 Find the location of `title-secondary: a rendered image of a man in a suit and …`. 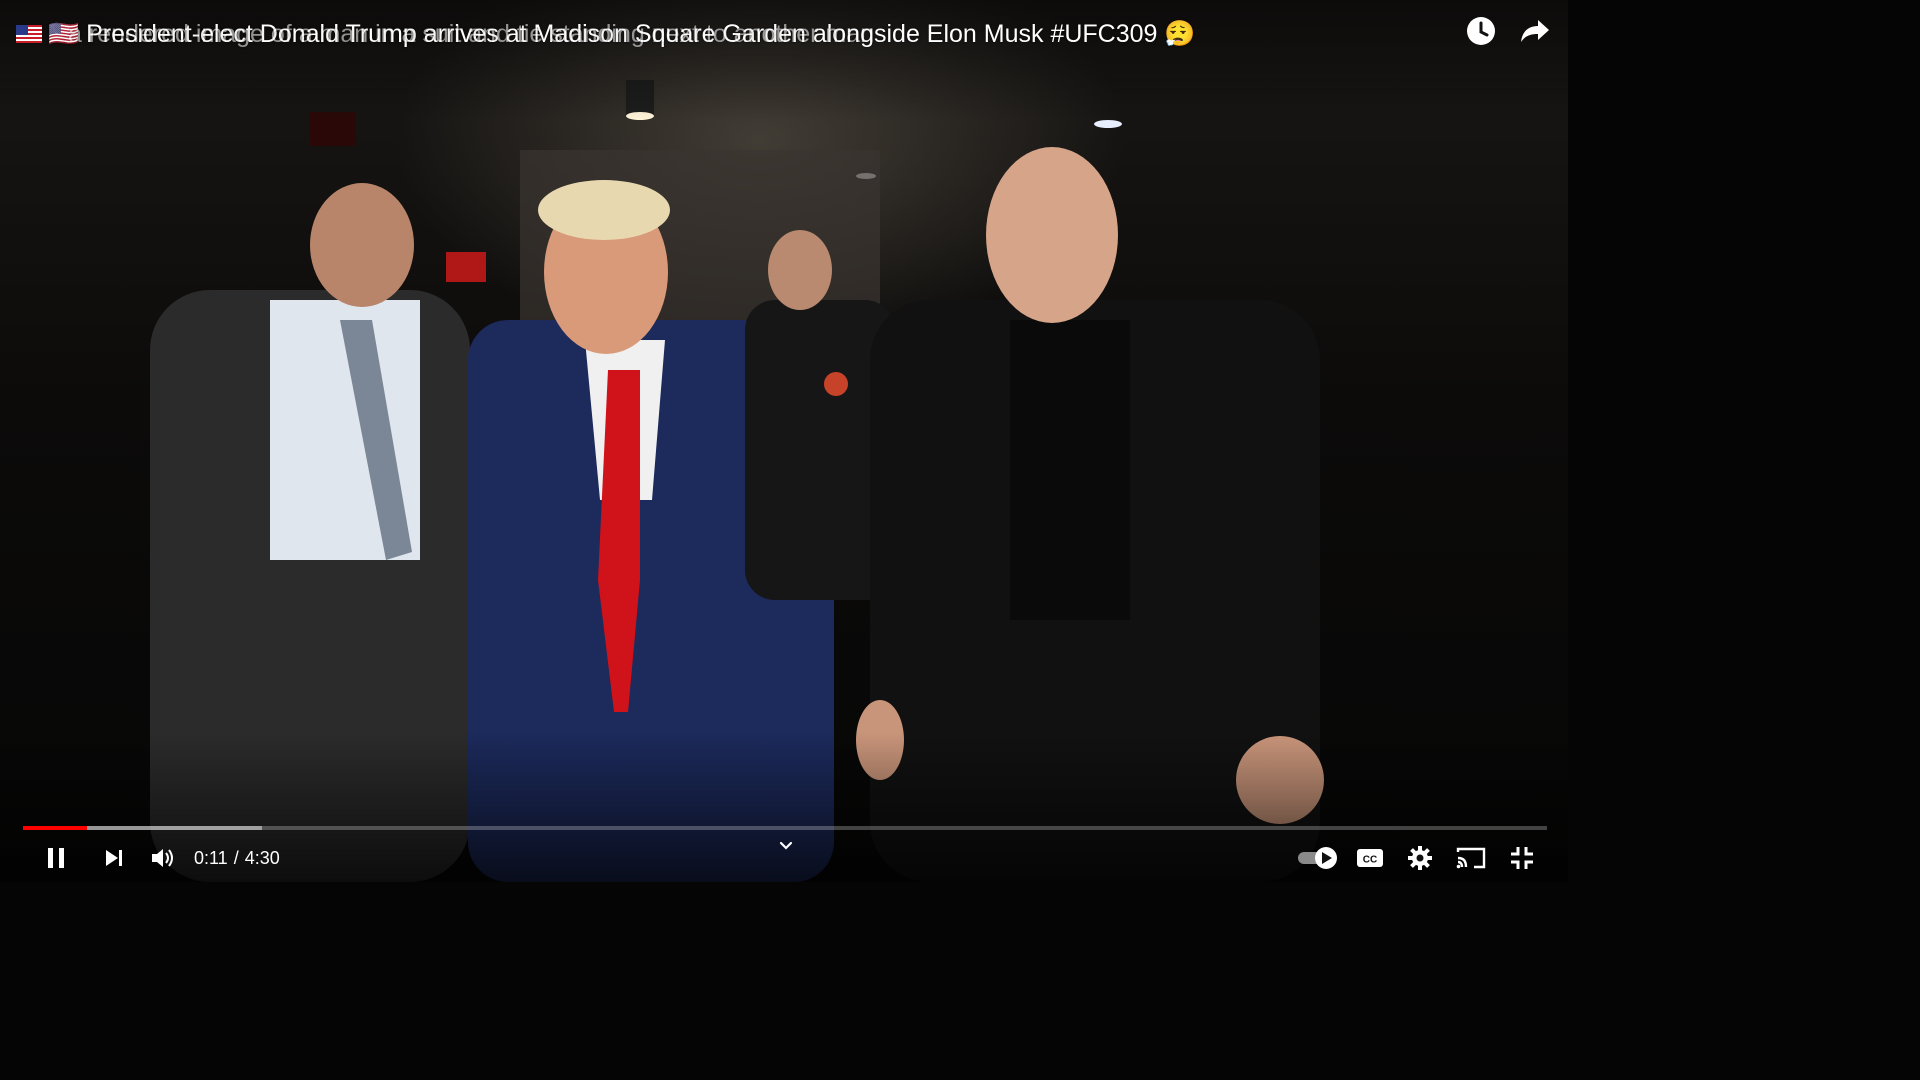

title-secondary: a rendered image of a man in a suit and … is located at coordinates (471, 34).